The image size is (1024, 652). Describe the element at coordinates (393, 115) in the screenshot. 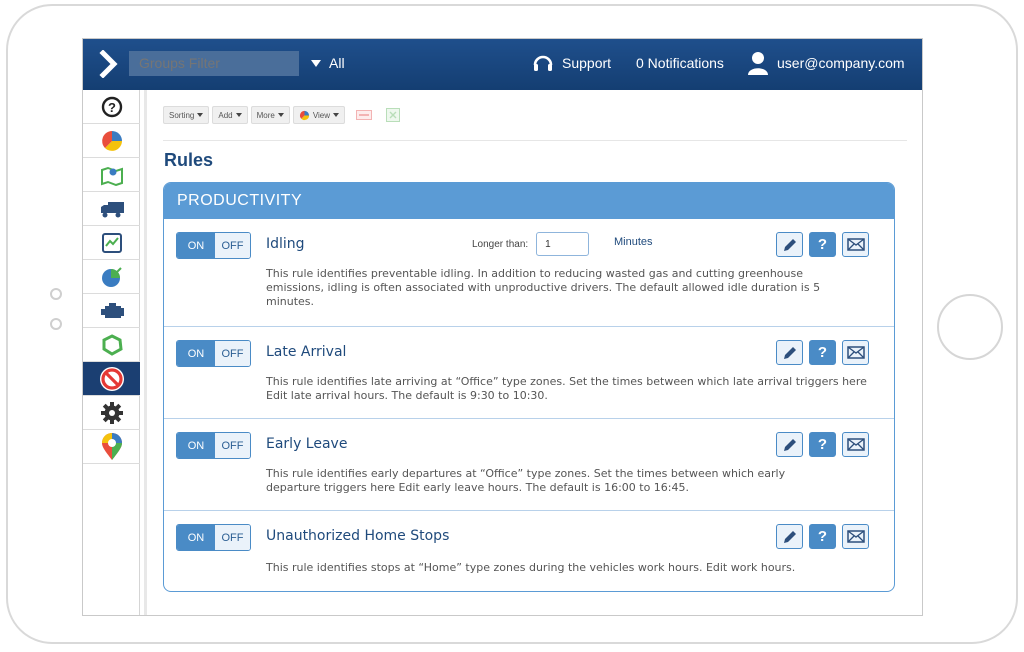

I see `excel-export-button` at that location.